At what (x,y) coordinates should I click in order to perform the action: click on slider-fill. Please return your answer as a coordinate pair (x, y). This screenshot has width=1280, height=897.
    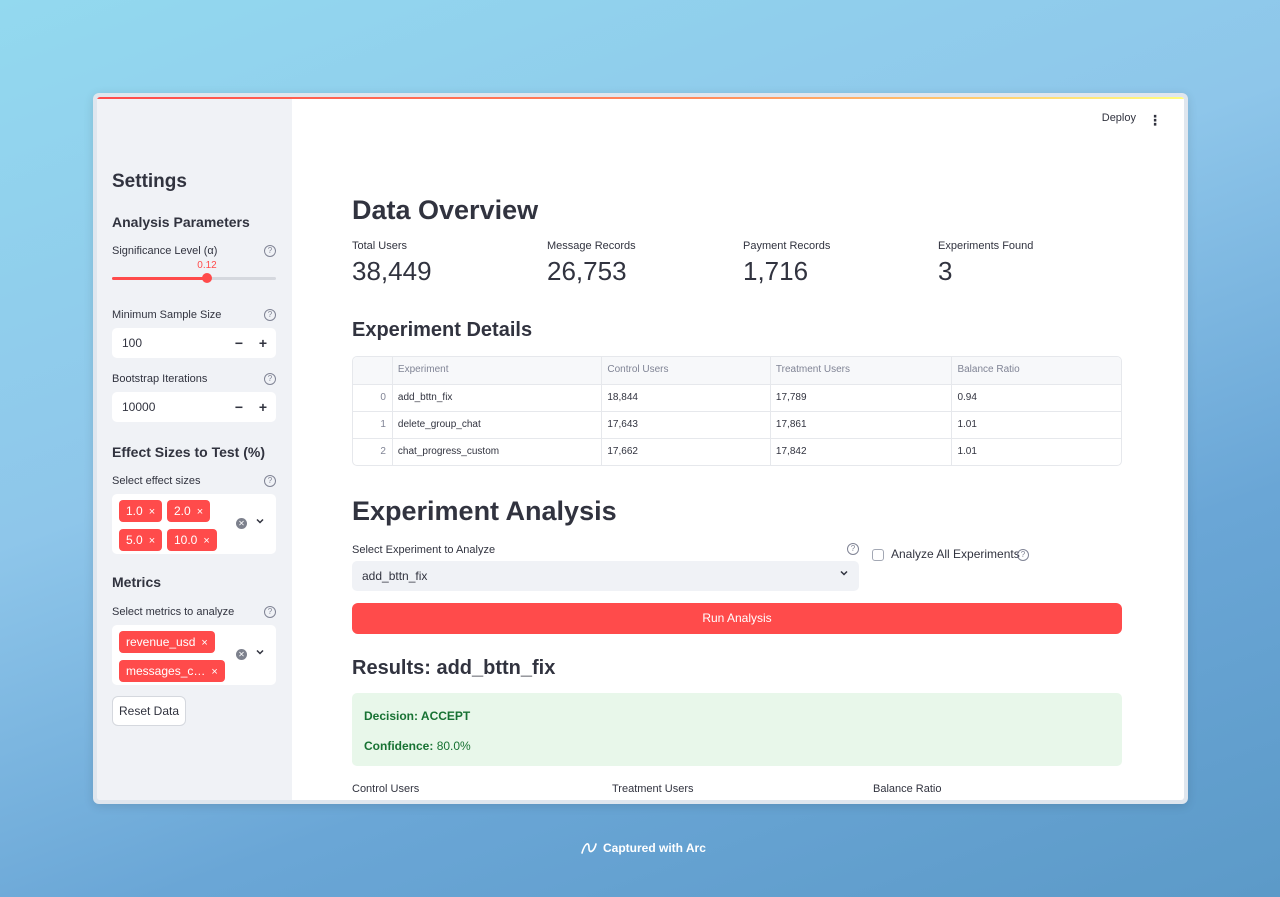
    Looking at the image, I should click on (160, 278).